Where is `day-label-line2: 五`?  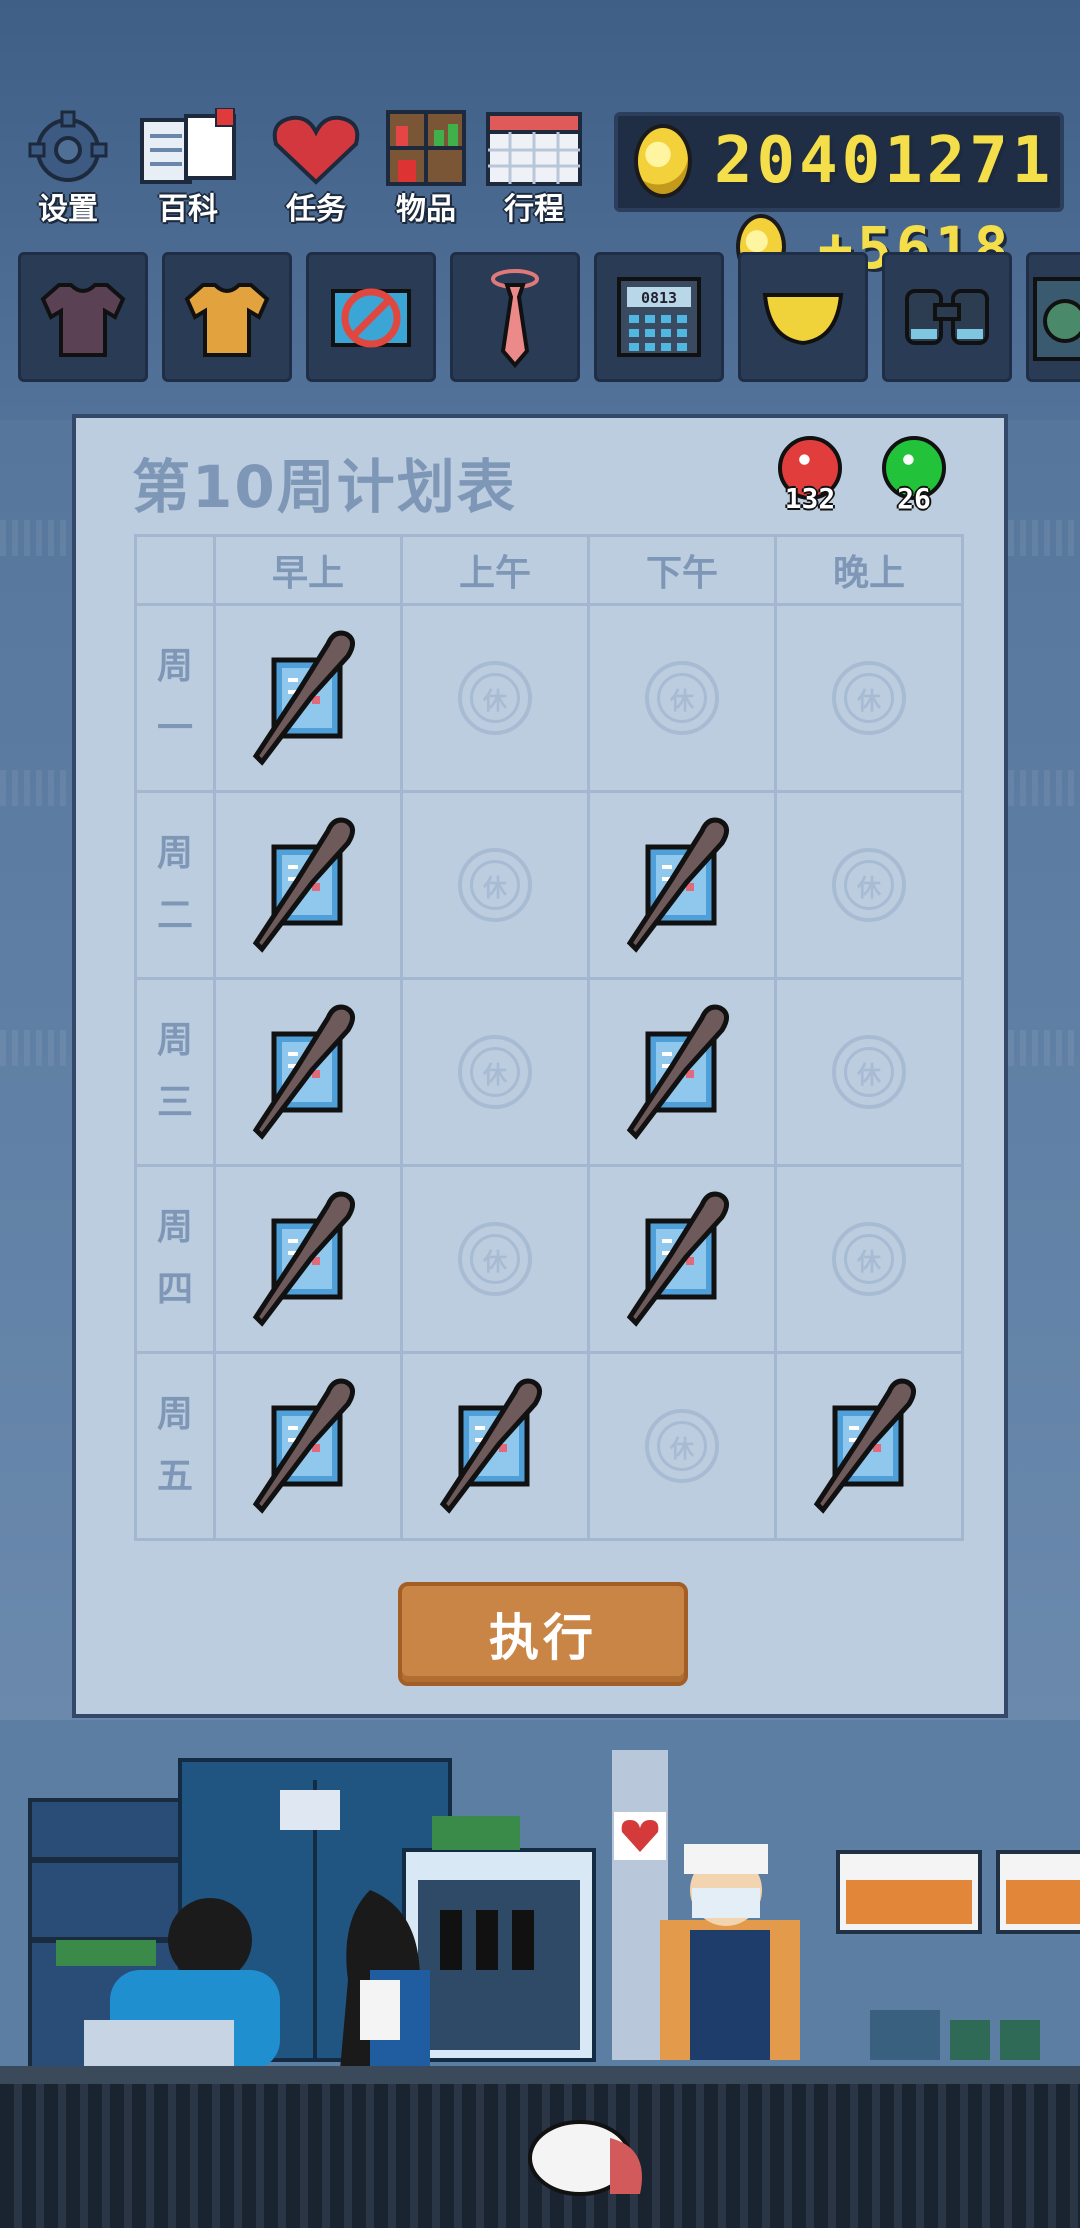 day-label-line2: 五 is located at coordinates (174, 1476).